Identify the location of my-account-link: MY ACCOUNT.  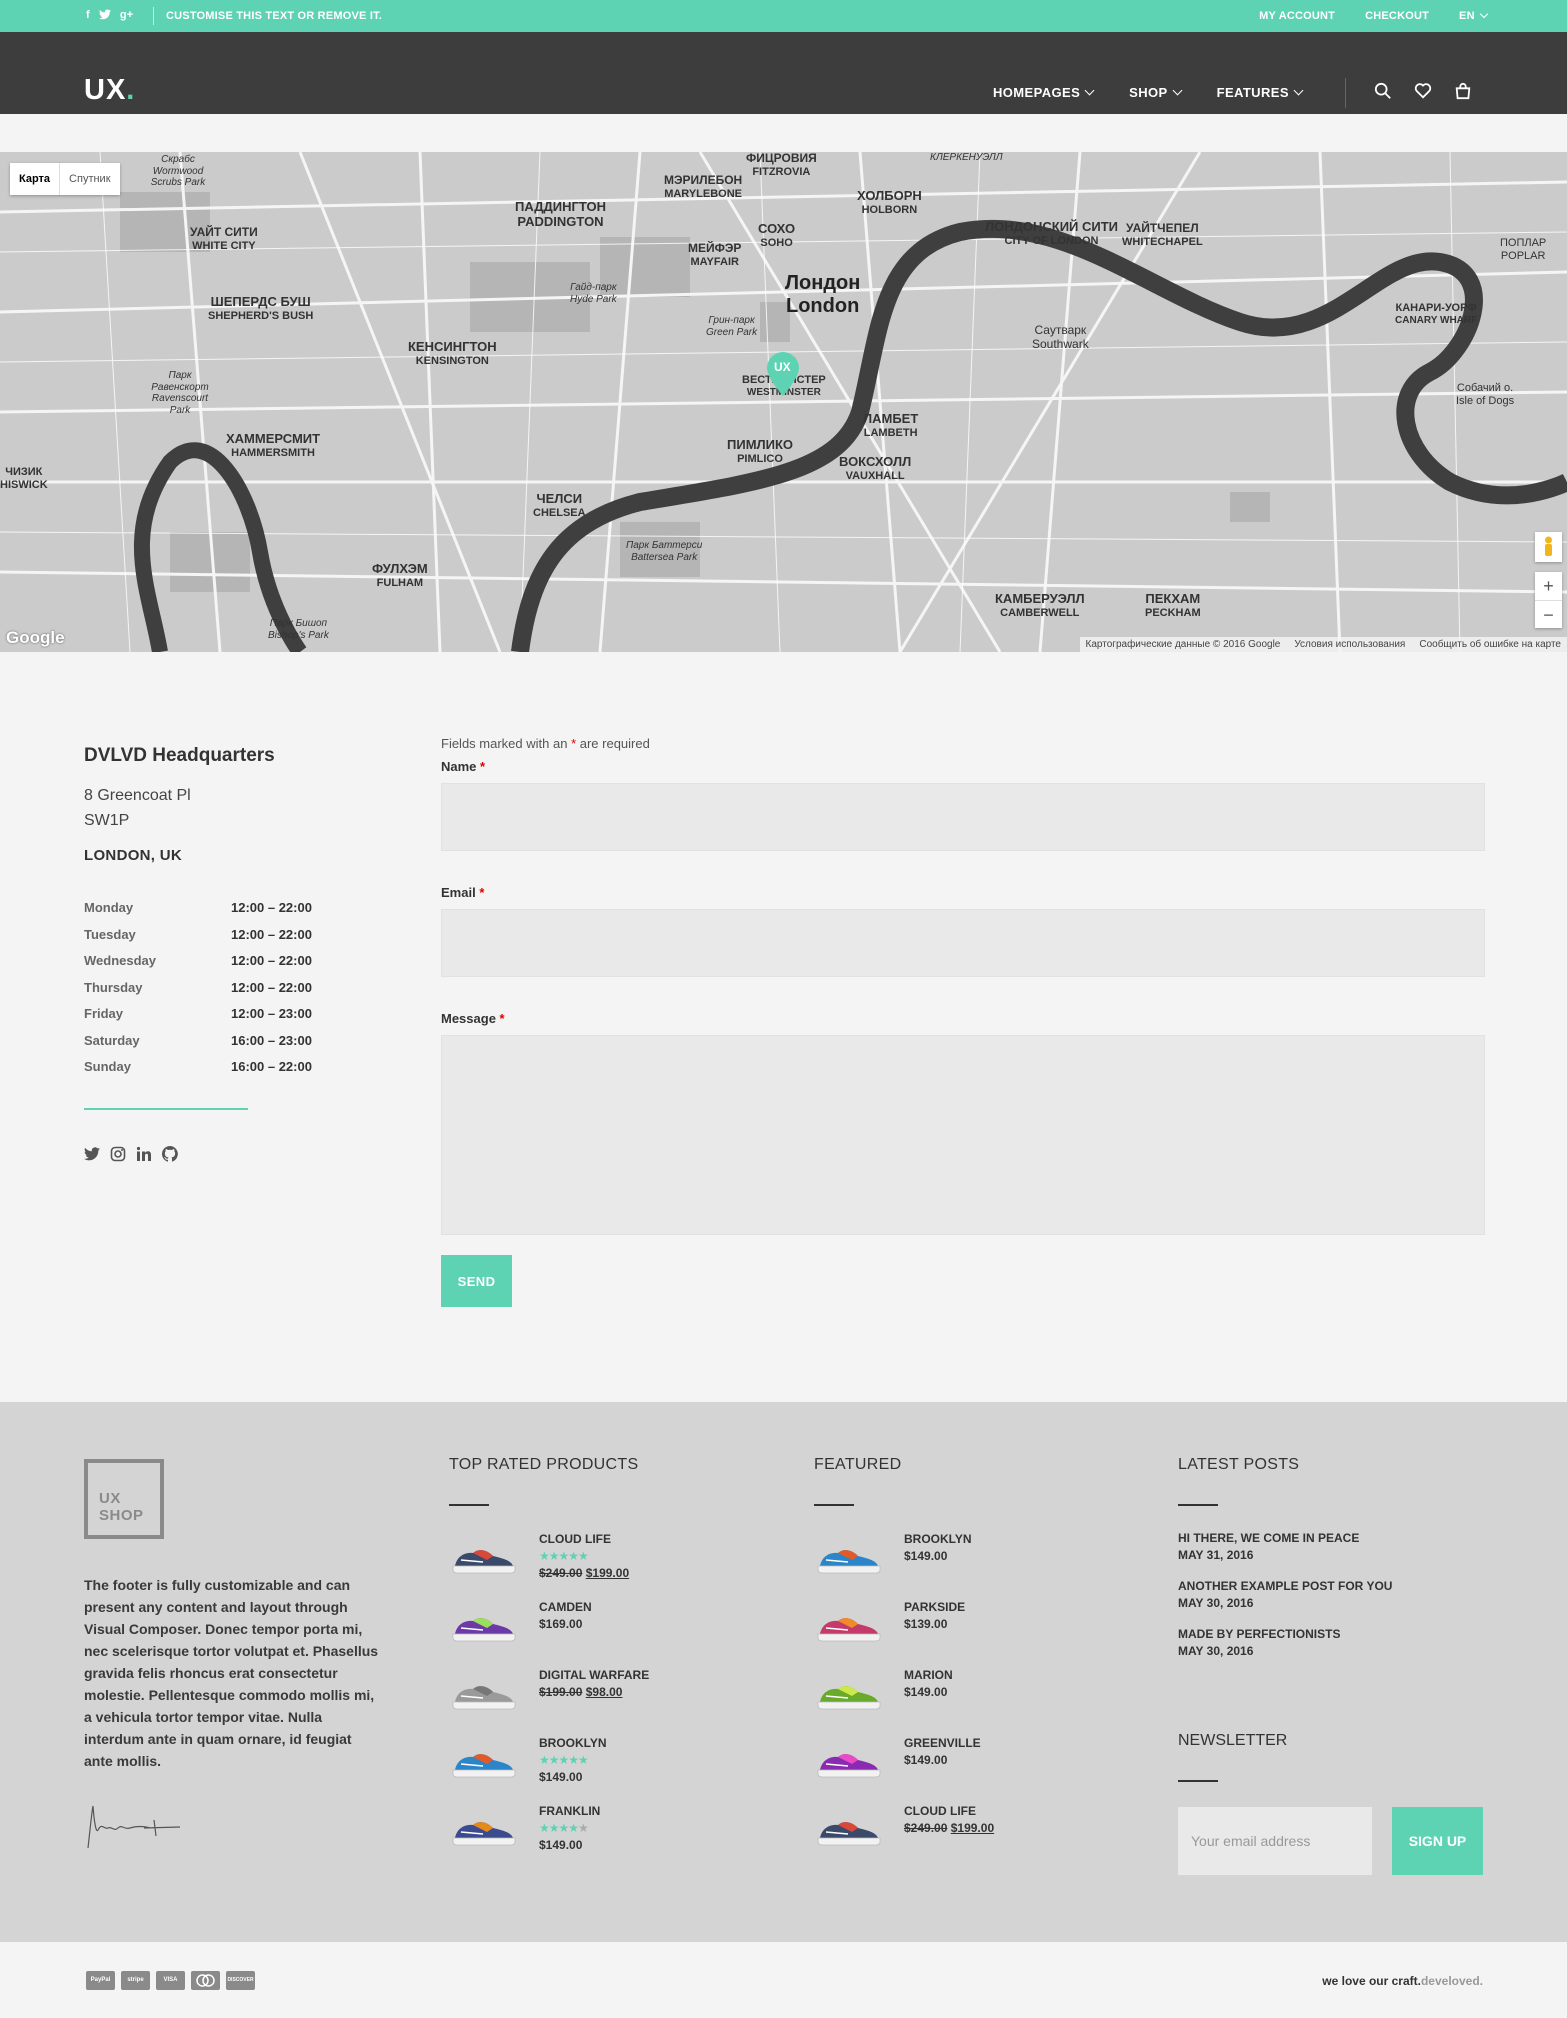
(1297, 16).